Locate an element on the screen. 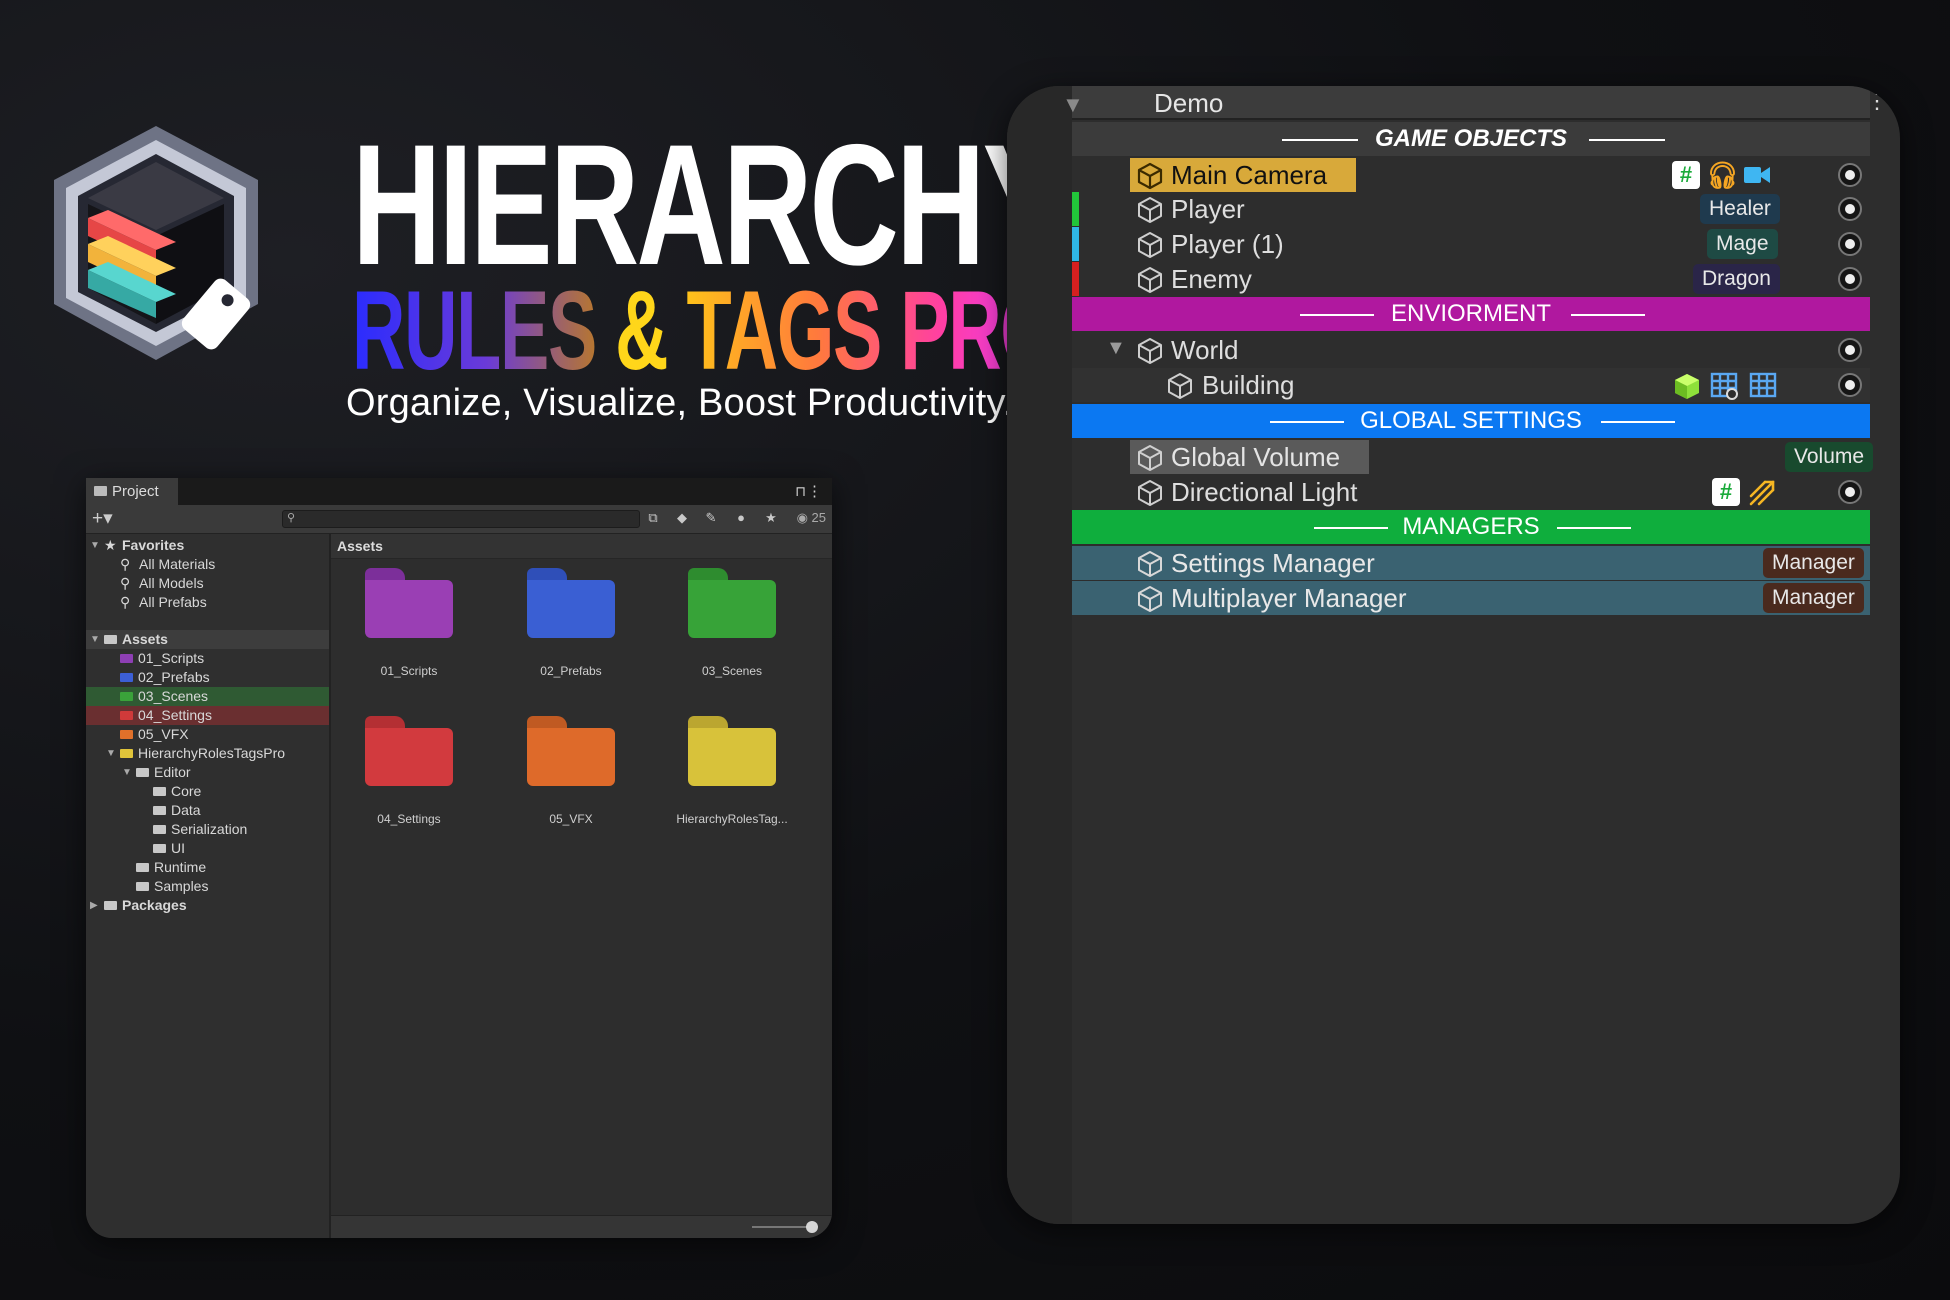 Image resolution: width=1950 pixels, height=1300 pixels. lock-icon: ⊓ is located at coordinates (800, 491).